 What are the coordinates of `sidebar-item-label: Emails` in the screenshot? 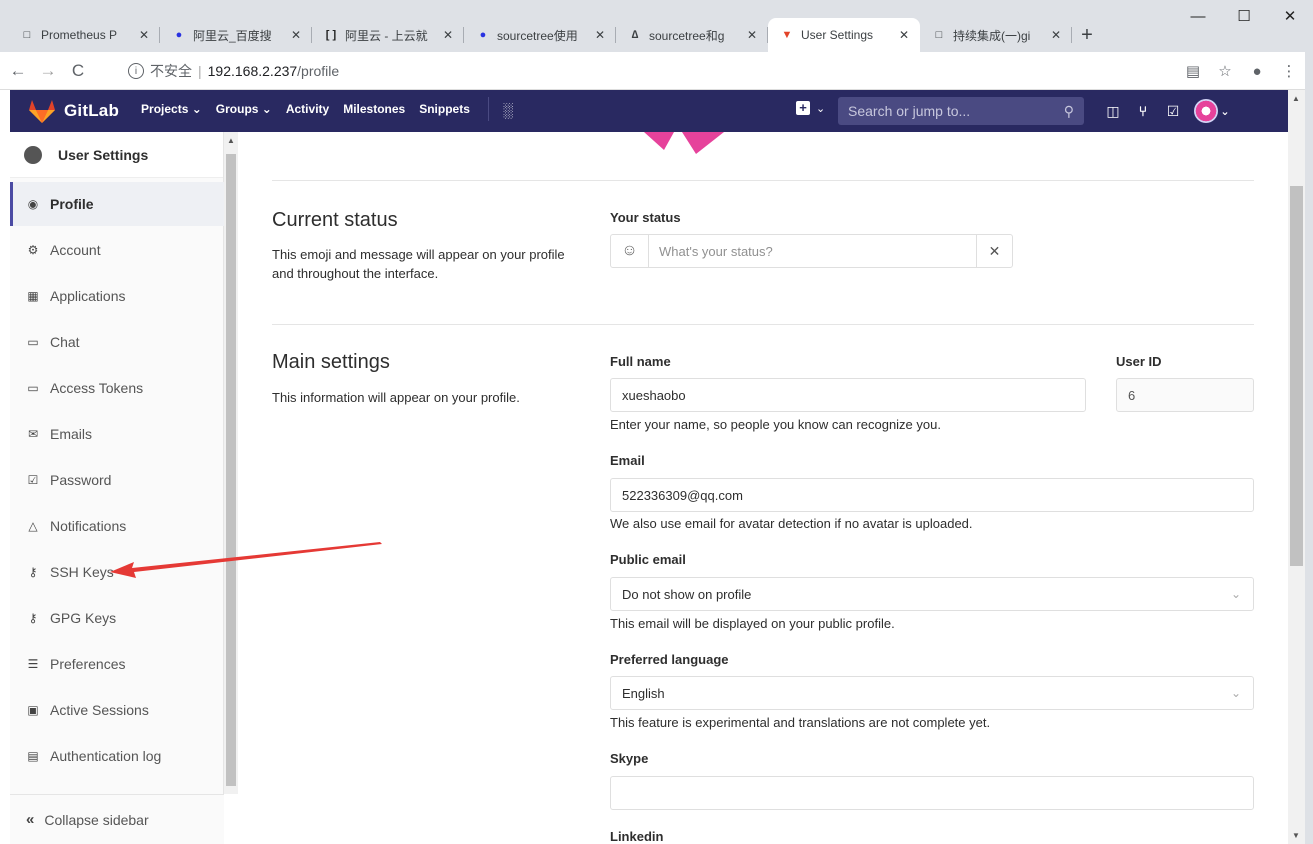 It's located at (71, 434).